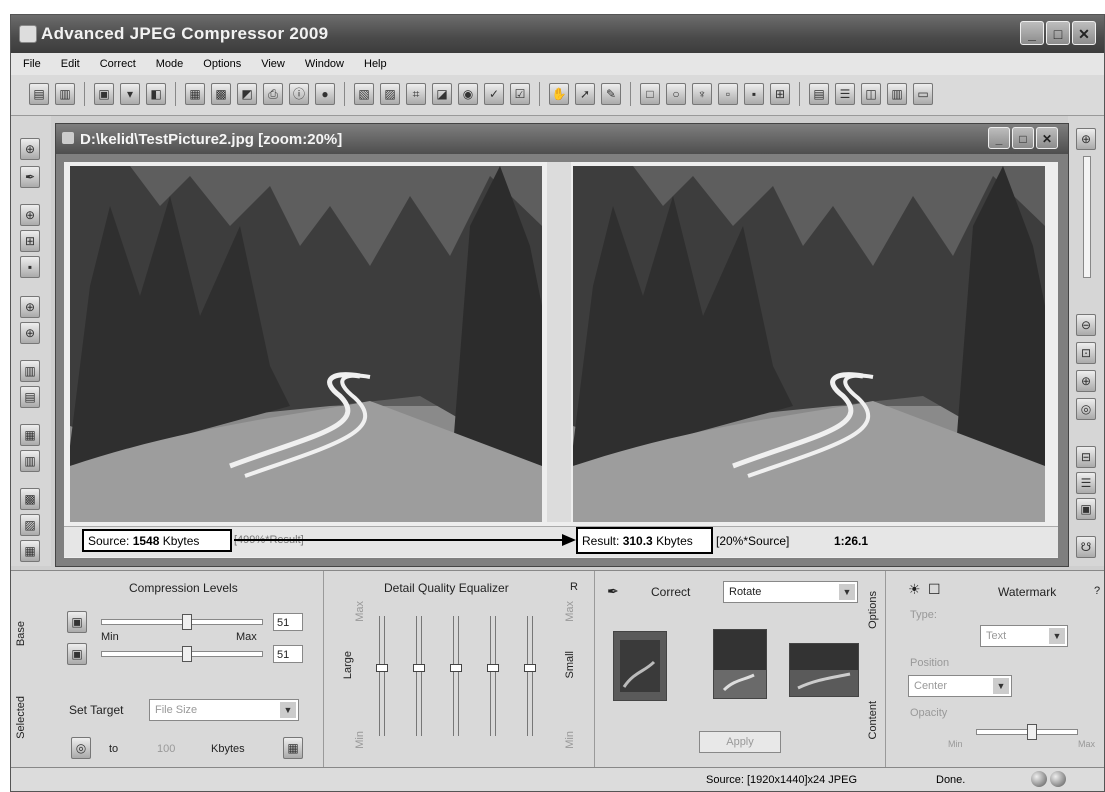 The image size is (1105, 792). What do you see at coordinates (273, 94) in the screenshot?
I see `print-icon: ⎙` at bounding box center [273, 94].